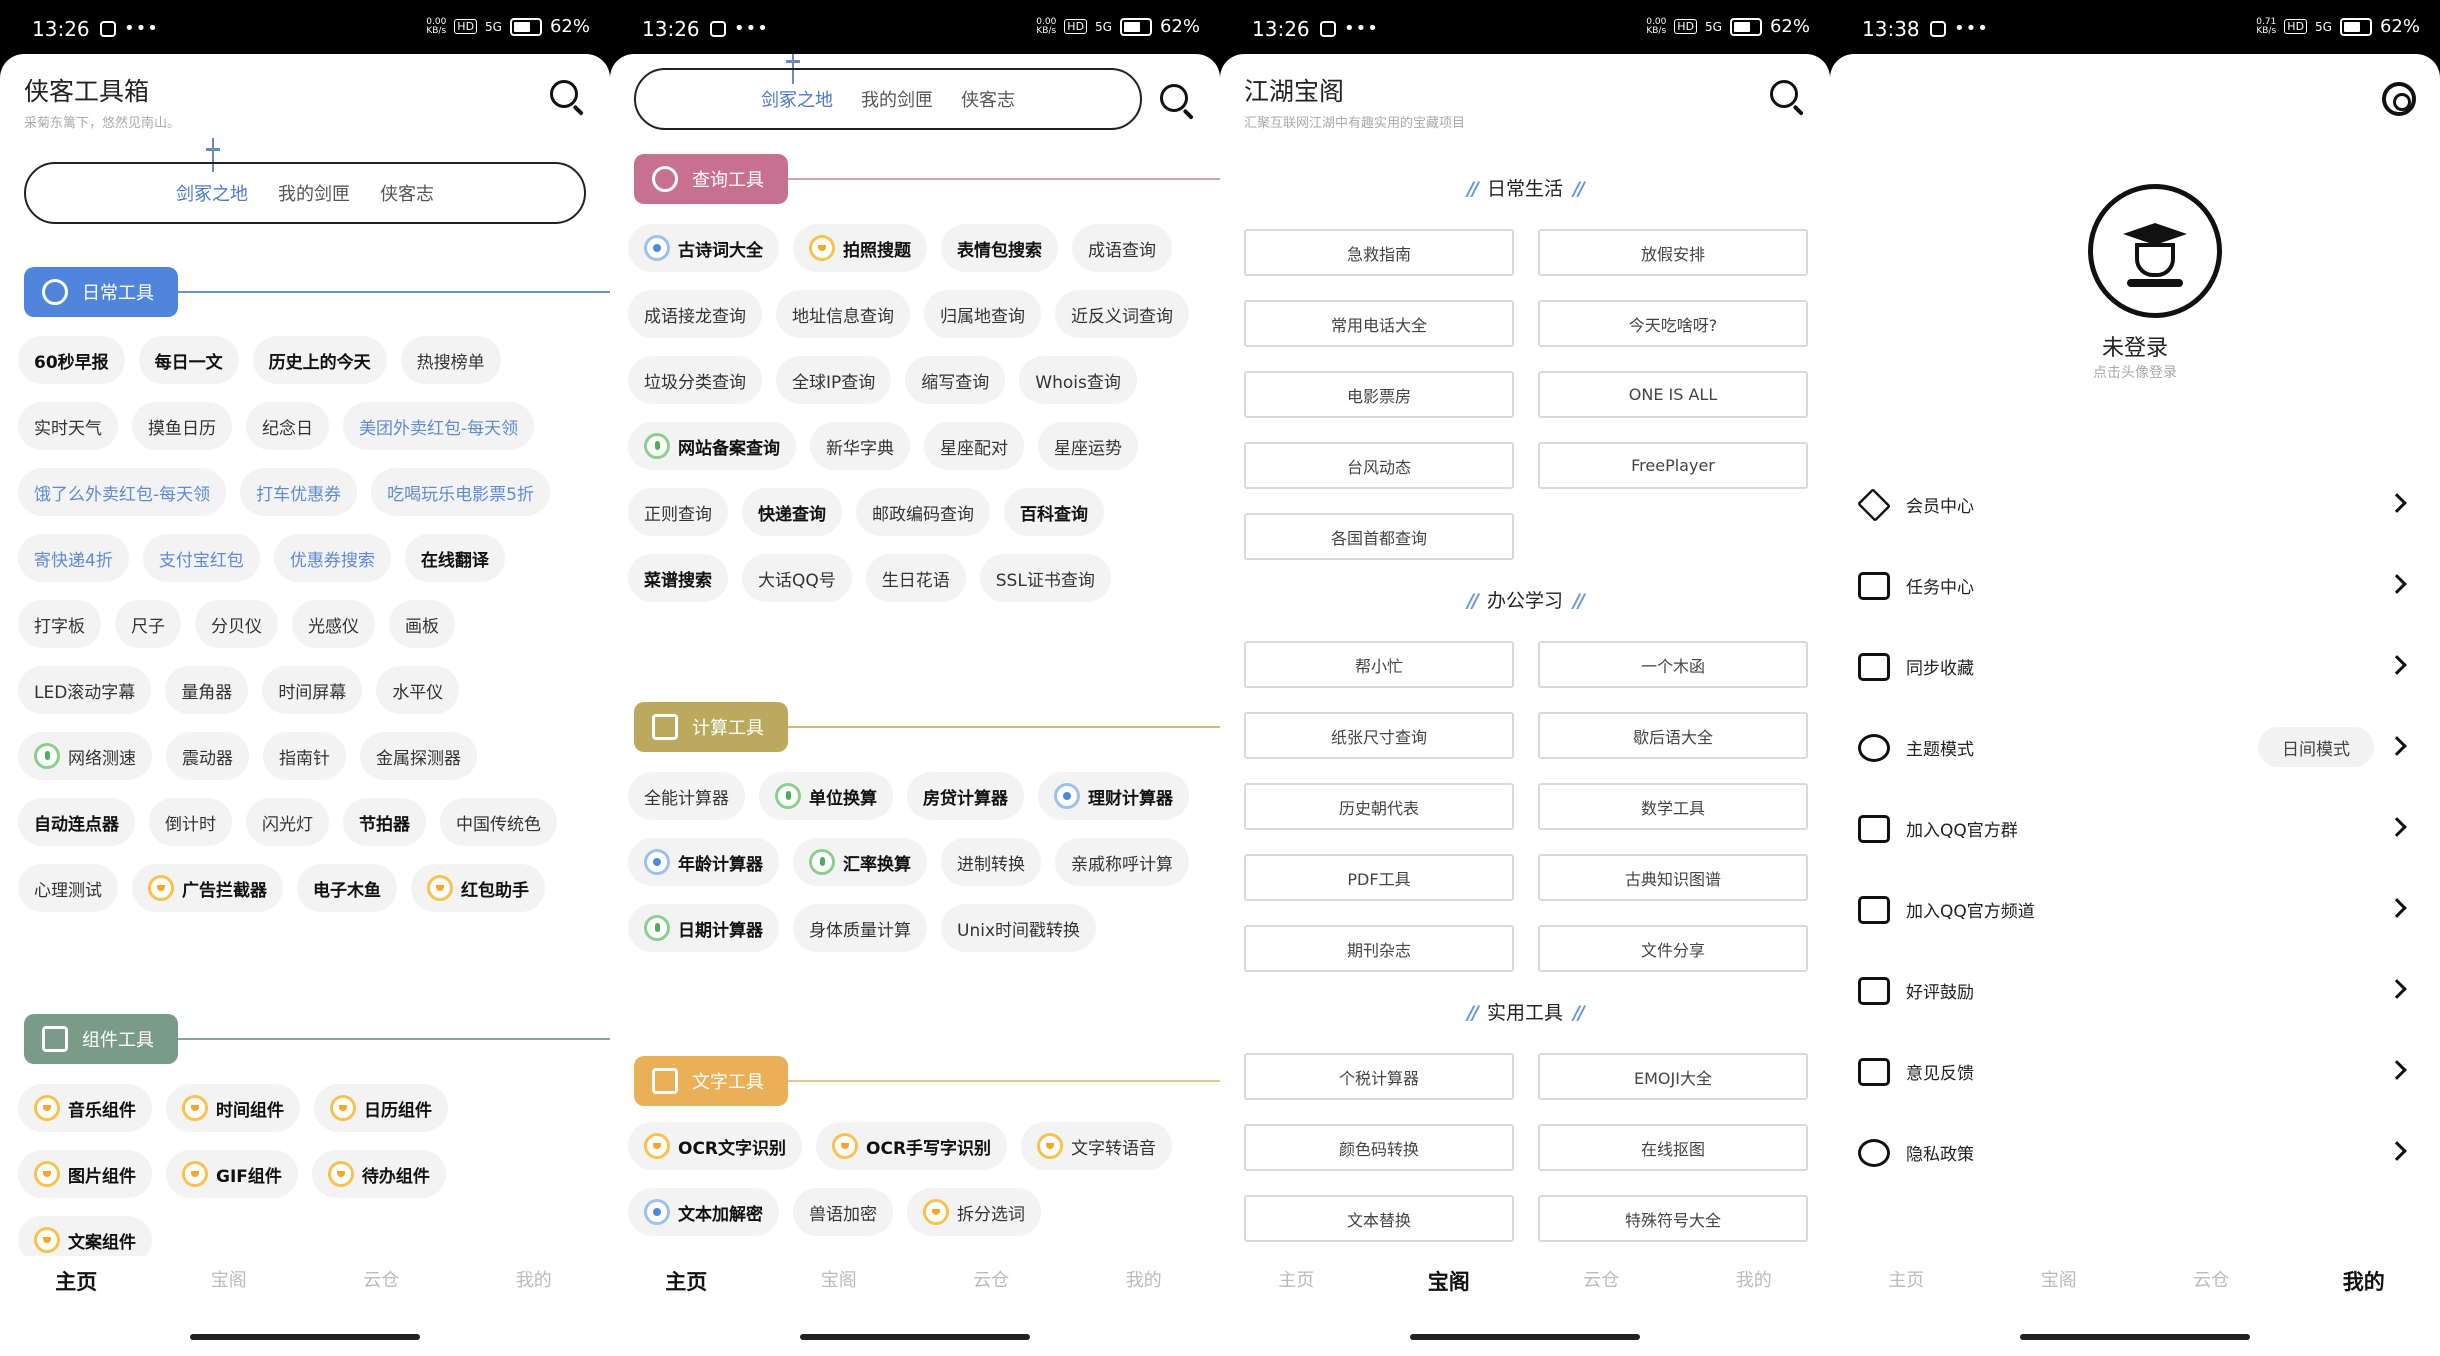  Describe the element at coordinates (1379, 664) in the screenshot. I see `treasure-item-button: 帮小忙` at that location.